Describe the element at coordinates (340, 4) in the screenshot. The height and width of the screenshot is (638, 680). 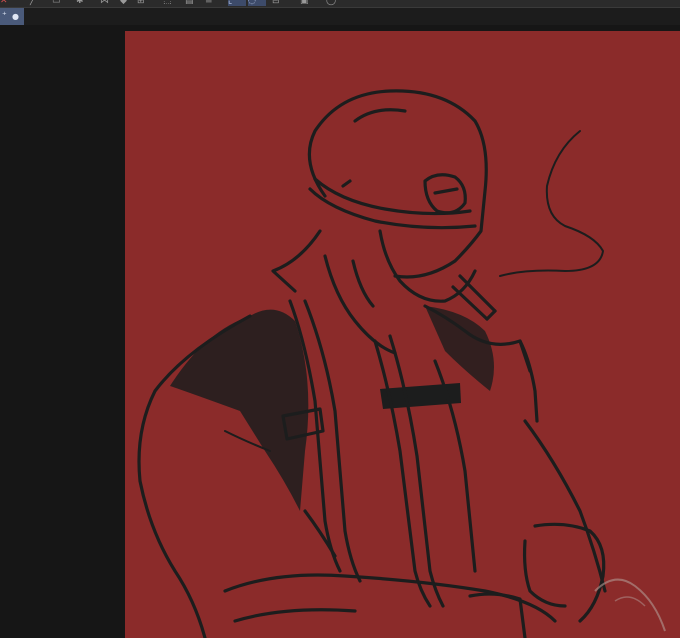
I see `top-toolbar: ✕ ╱ ▭ ✱ ⋈ ◆ ⊞ ⬚ ▤ ≡ ⌞ ◌ ⊟ ▣ ◯` at that location.